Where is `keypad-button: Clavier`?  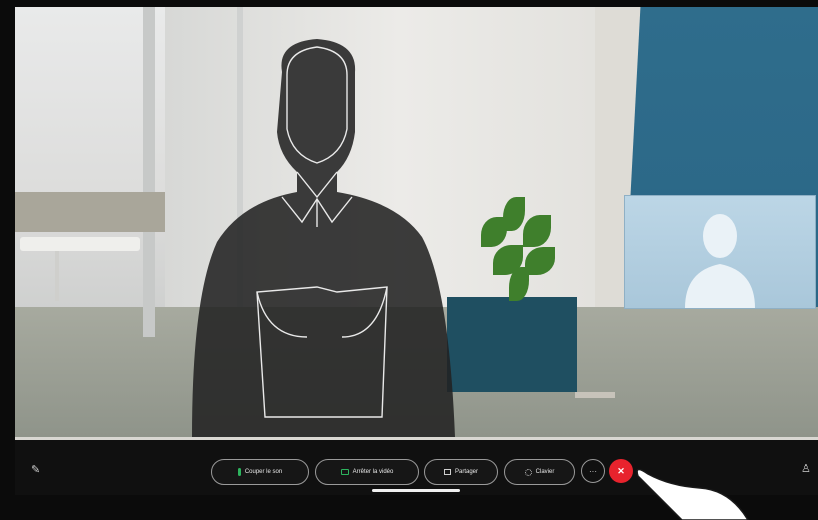
keypad-button: Clavier is located at coordinates (539, 472).